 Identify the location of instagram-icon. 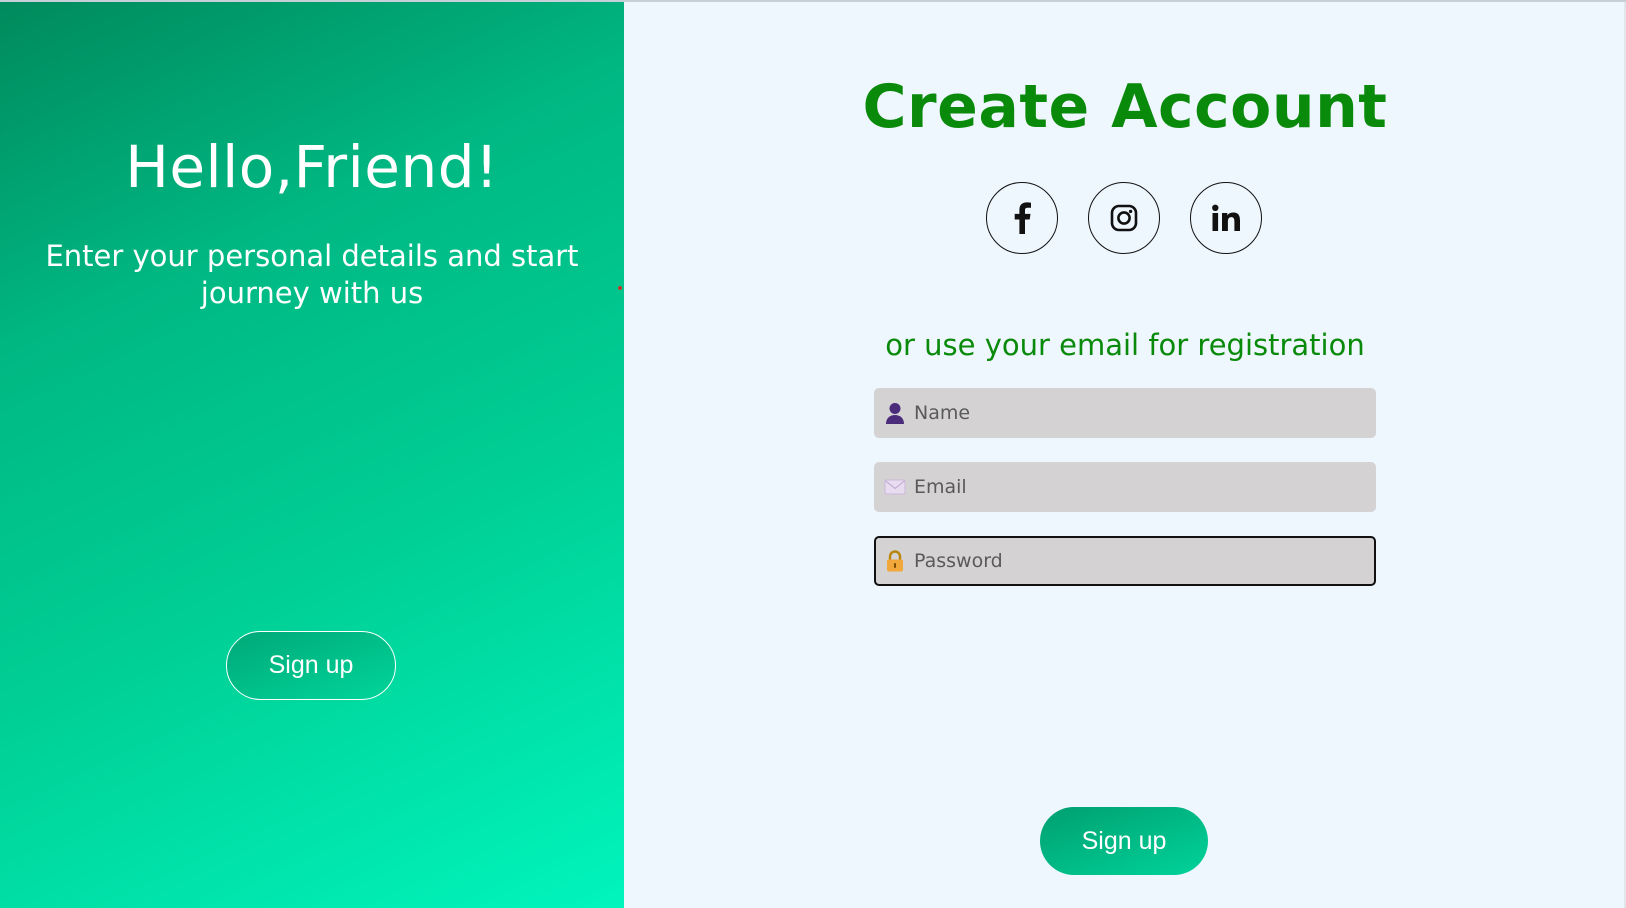
(1124, 218).